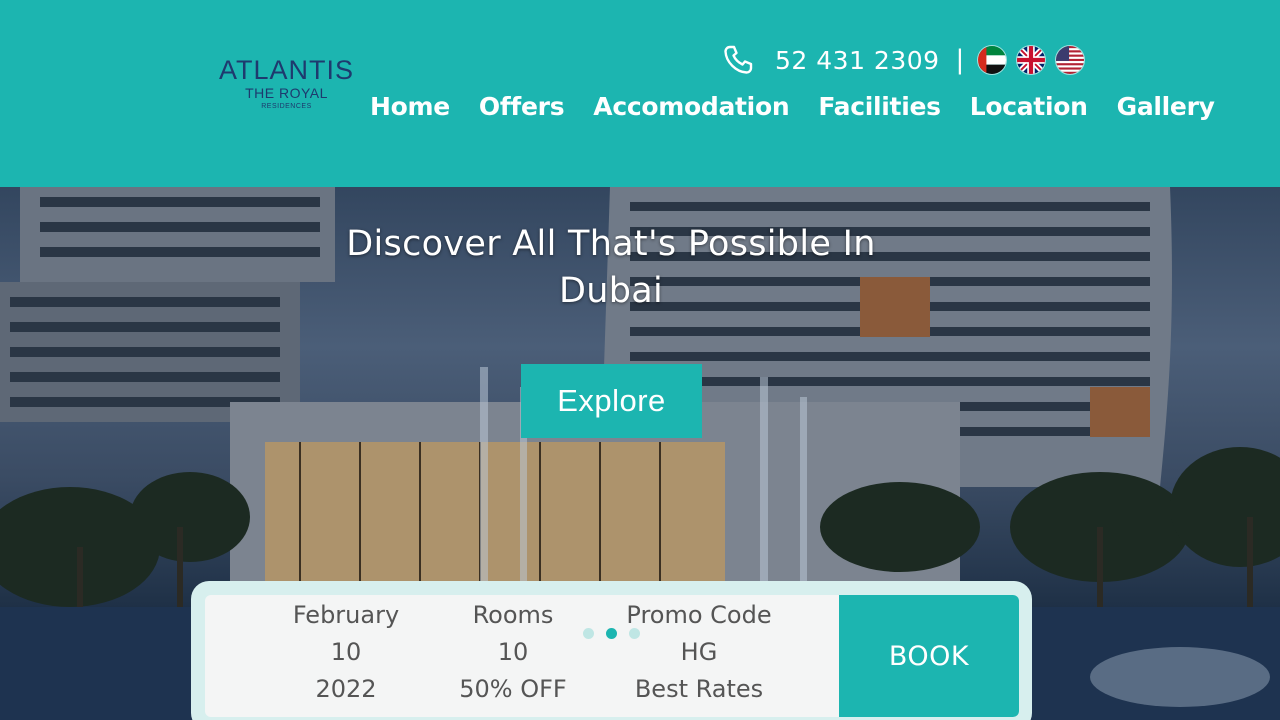 The height and width of the screenshot is (720, 1280). What do you see at coordinates (1031, 60) in the screenshot?
I see `uk-flag-icon` at bounding box center [1031, 60].